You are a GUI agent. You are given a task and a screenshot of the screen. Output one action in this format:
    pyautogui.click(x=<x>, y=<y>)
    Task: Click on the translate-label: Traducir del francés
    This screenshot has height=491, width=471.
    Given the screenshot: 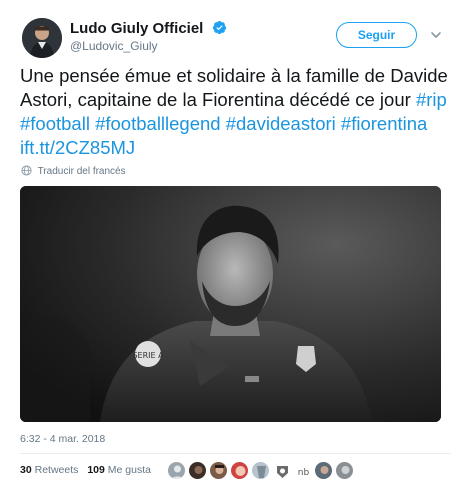 What is the action you would take?
    pyautogui.click(x=81, y=171)
    